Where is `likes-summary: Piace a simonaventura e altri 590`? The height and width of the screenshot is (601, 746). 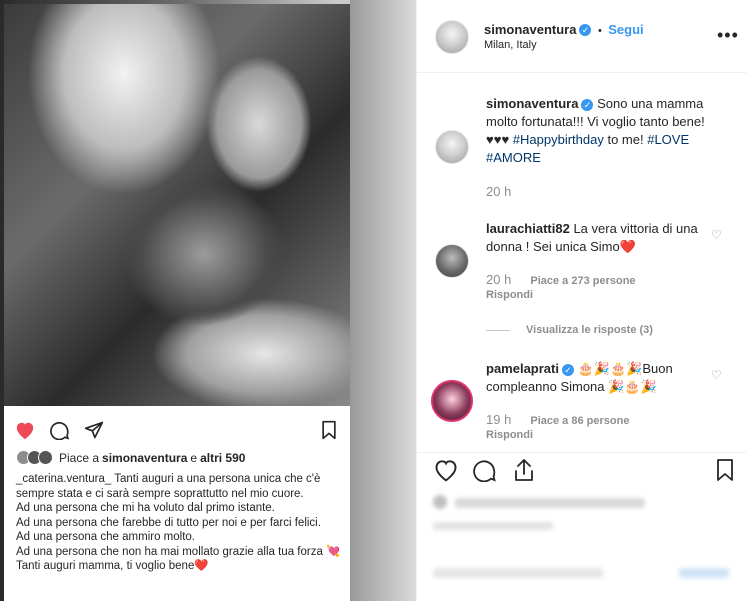 likes-summary: Piace a simonaventura e altri 590 is located at coordinates (132, 457).